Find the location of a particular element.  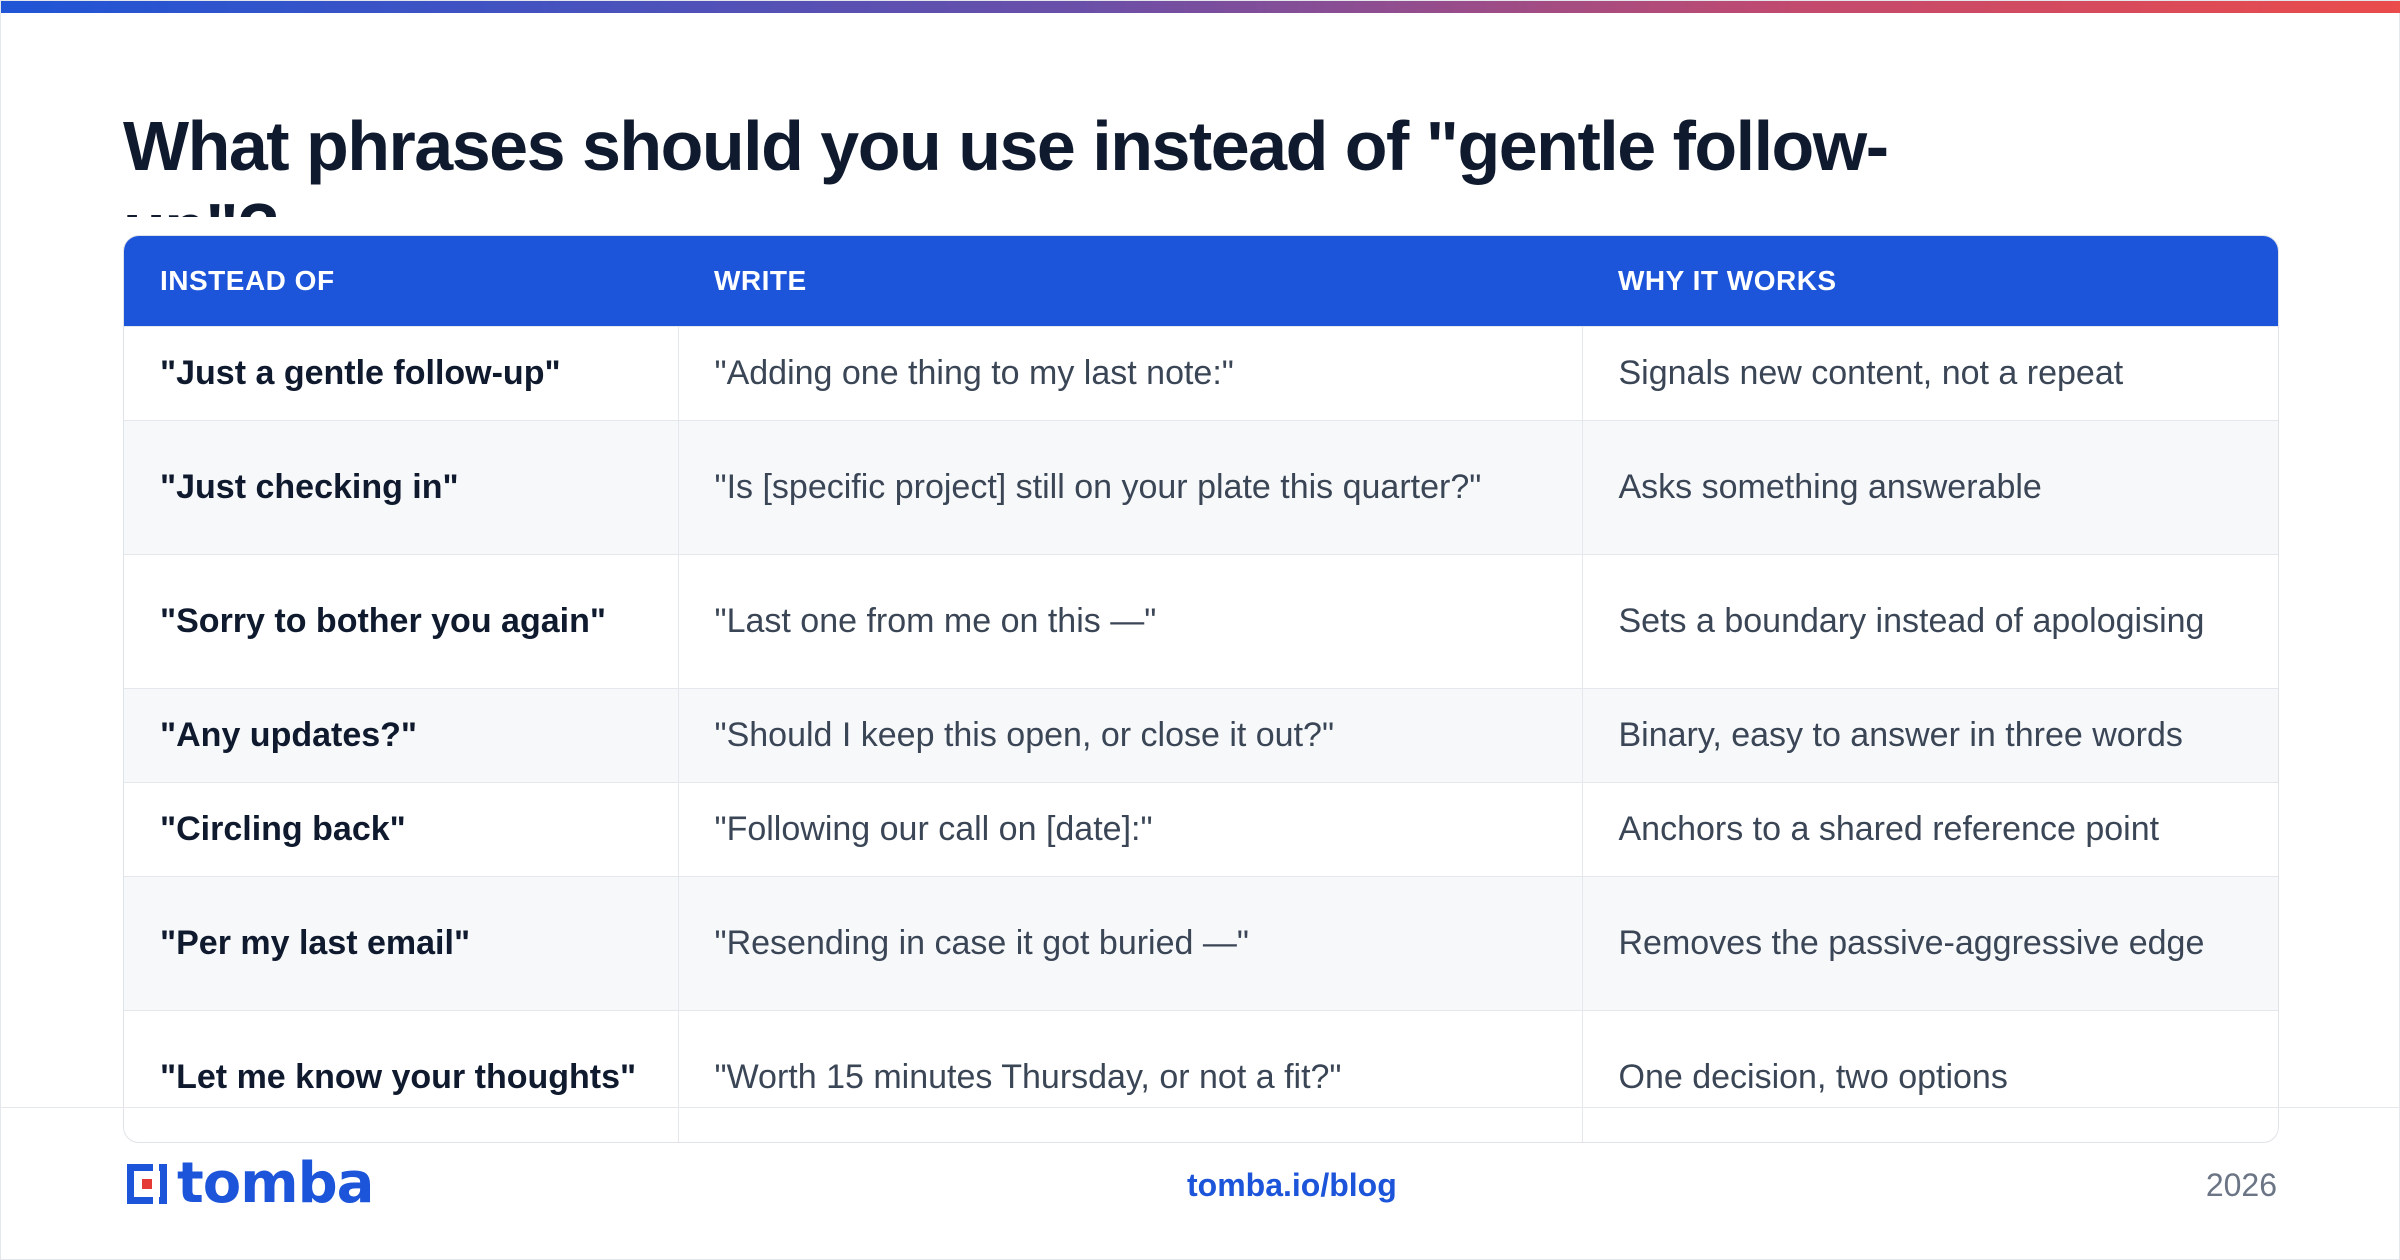

instead-of-cell: "Let me know your thoughts" is located at coordinates (401, 1075).